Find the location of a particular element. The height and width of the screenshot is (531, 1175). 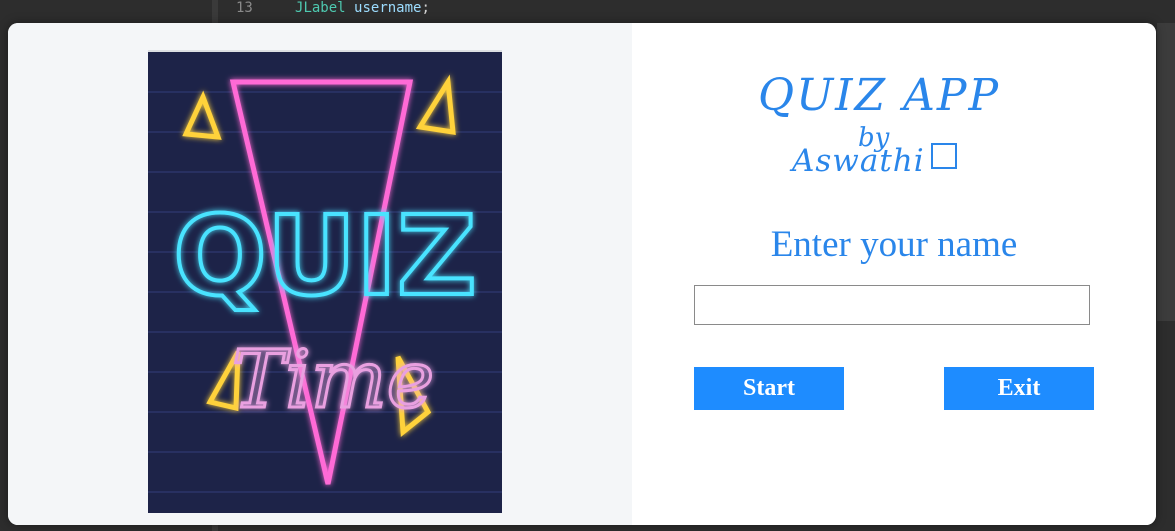

code-identifier: username is located at coordinates (388, 8).